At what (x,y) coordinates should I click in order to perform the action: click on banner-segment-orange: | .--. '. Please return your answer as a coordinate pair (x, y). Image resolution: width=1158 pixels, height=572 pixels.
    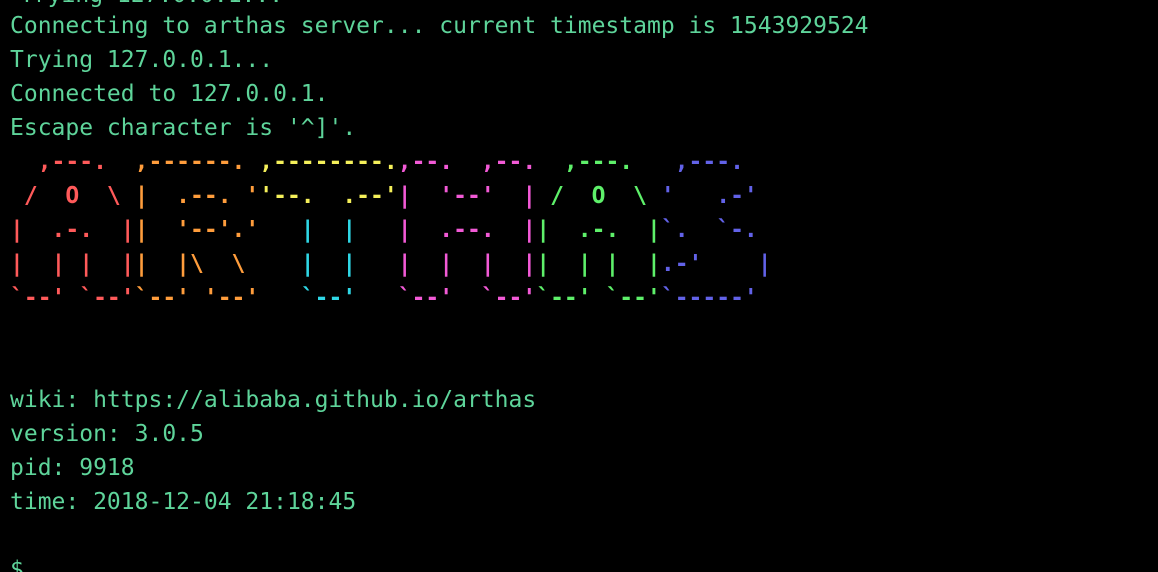
    Looking at the image, I should click on (197, 196).